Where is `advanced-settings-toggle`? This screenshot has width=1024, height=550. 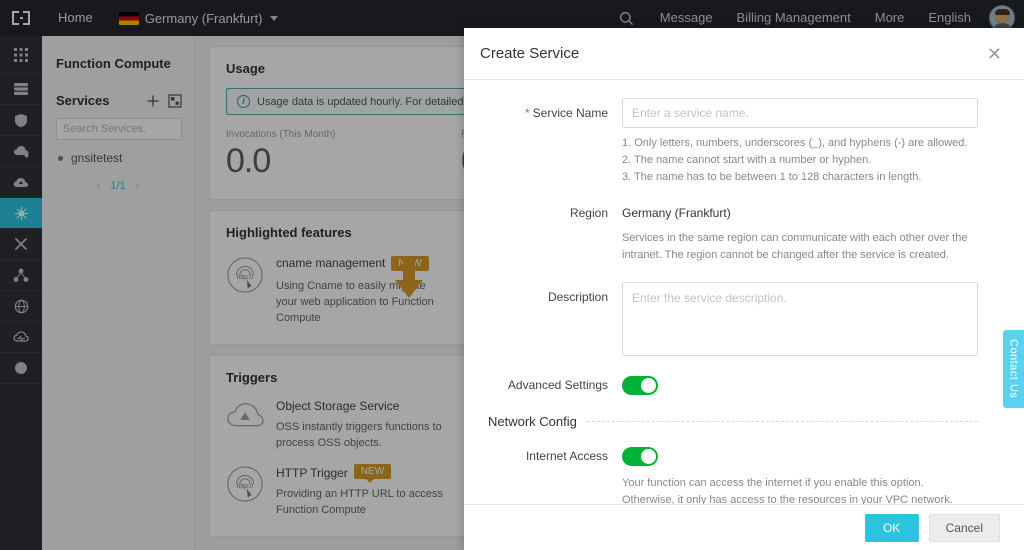 advanced-settings-toggle is located at coordinates (640, 385).